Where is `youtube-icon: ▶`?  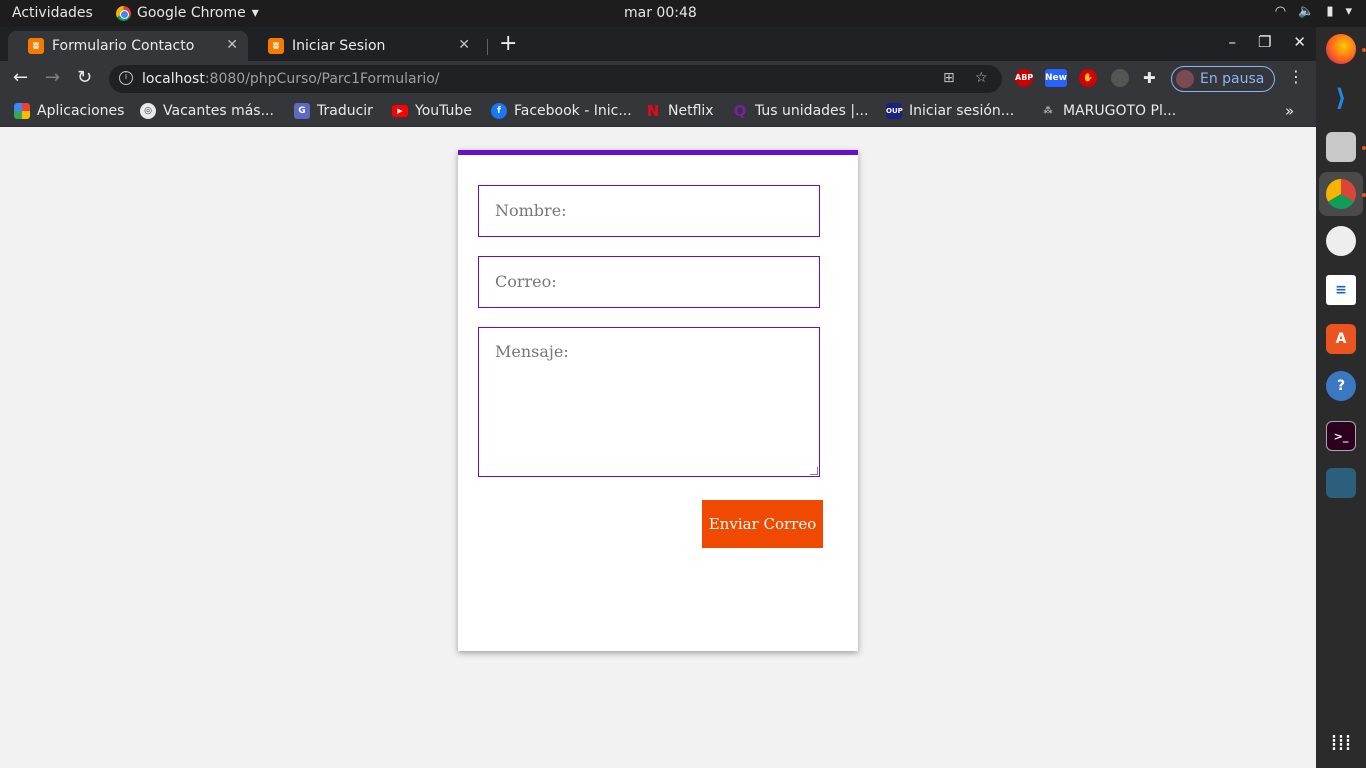
youtube-icon: ▶ is located at coordinates (400, 111).